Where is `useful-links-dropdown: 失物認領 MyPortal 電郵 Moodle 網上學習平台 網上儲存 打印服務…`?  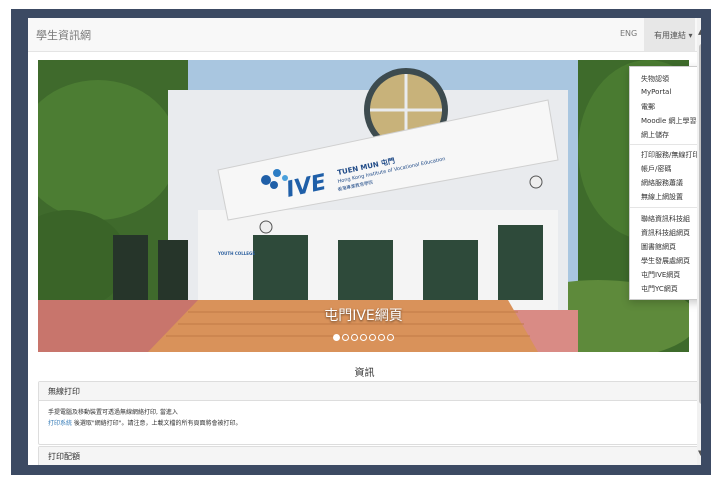 useful-links-dropdown: 失物認領 MyPortal 電郵 Moodle 網上學習平台 網上儲存 打印服務… is located at coordinates (665, 183).